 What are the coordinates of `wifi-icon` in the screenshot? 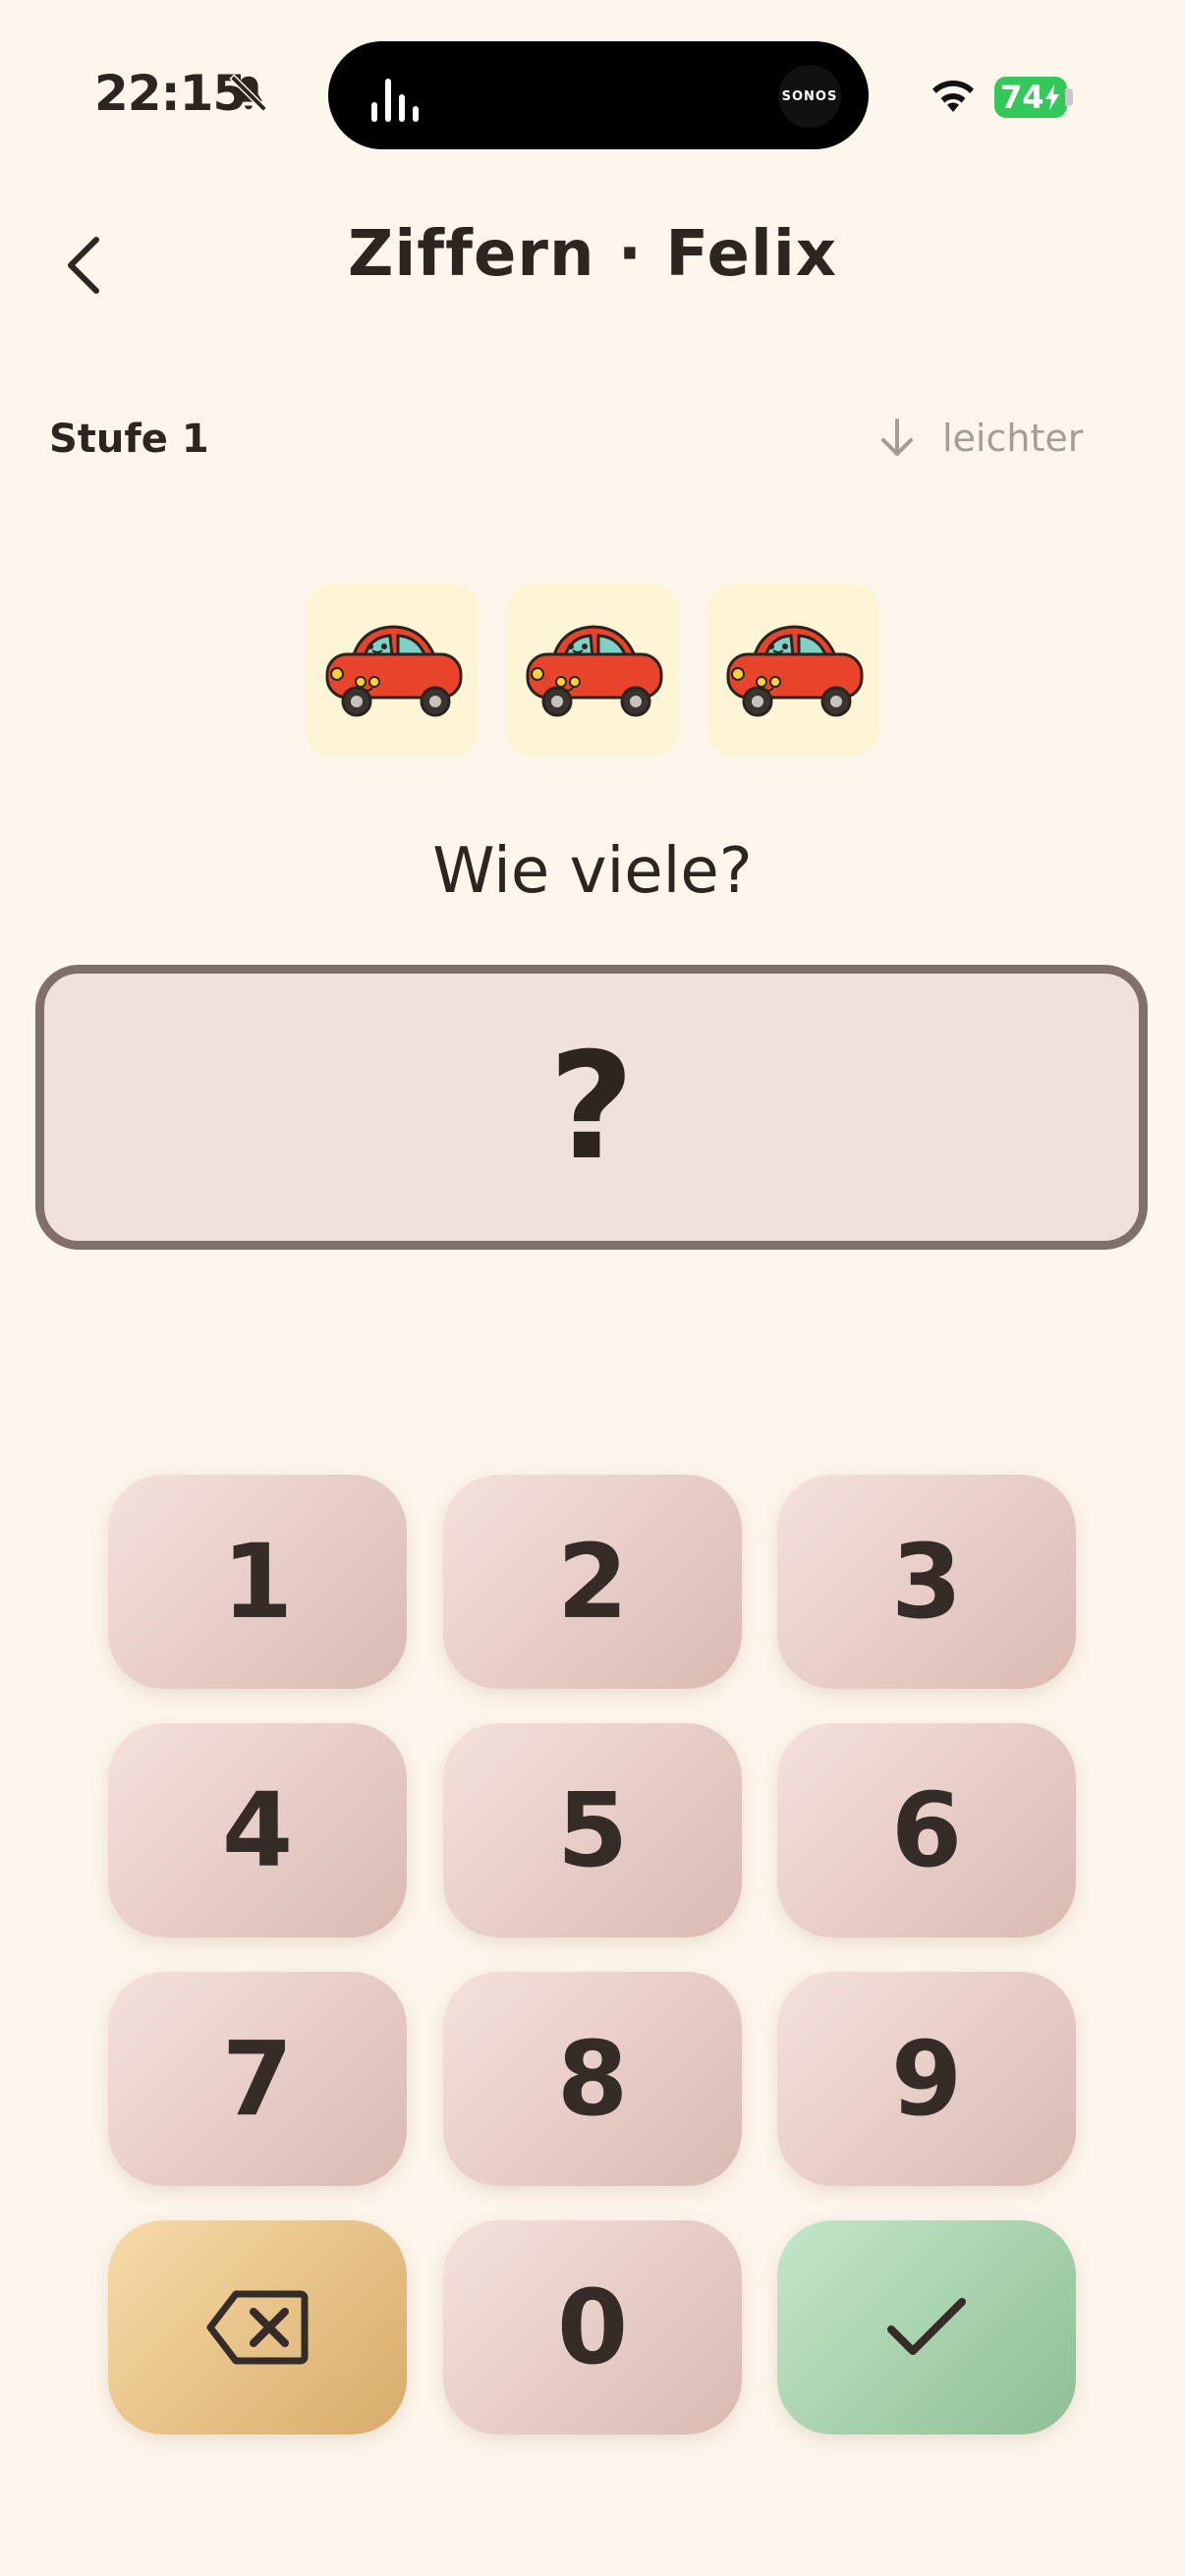 It's located at (953, 96).